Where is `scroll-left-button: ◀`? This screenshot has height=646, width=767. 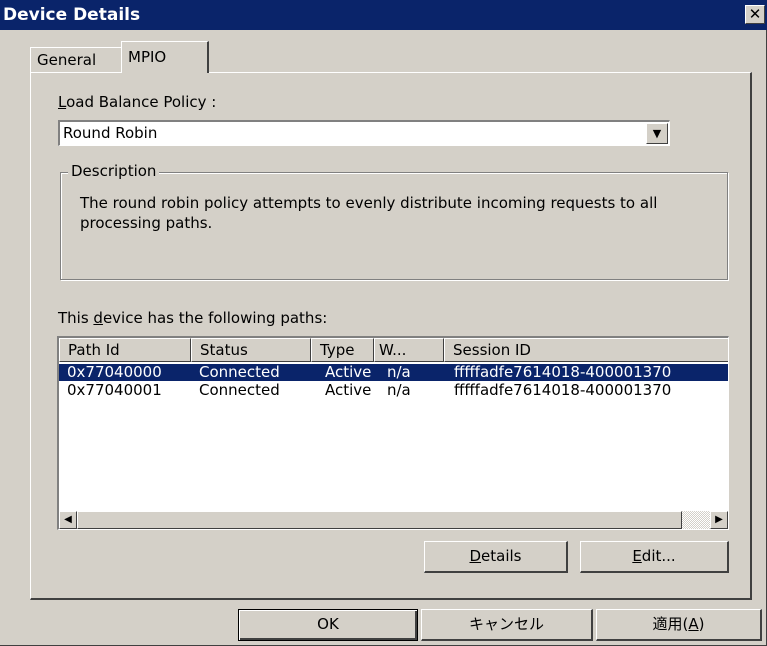
scroll-left-button: ◀ is located at coordinates (68, 520).